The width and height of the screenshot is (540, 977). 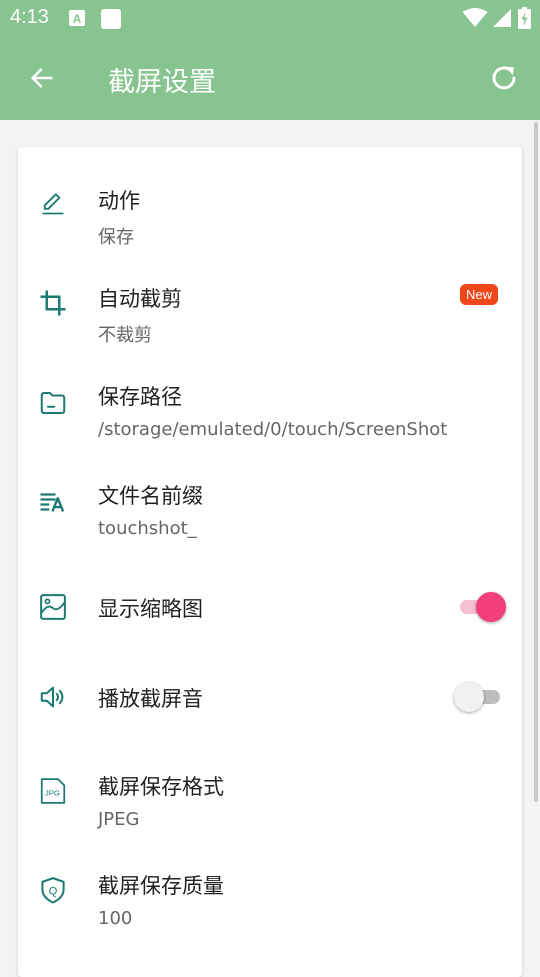 I want to click on setting-auto-crop-title: 自动截剪, so click(x=140, y=299).